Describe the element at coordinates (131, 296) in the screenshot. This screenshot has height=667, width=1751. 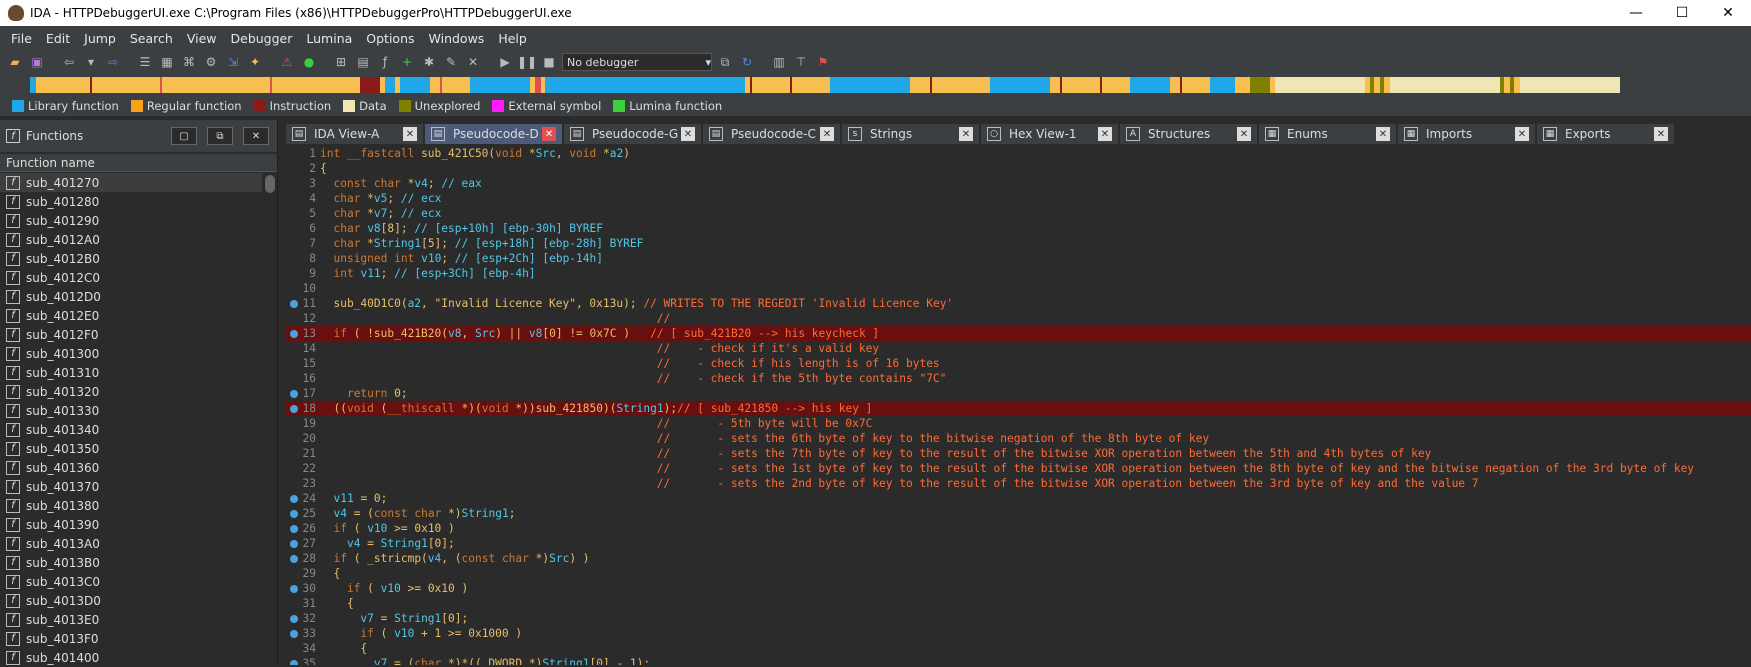
I see `function-list-item: f sub_4012D0` at that location.